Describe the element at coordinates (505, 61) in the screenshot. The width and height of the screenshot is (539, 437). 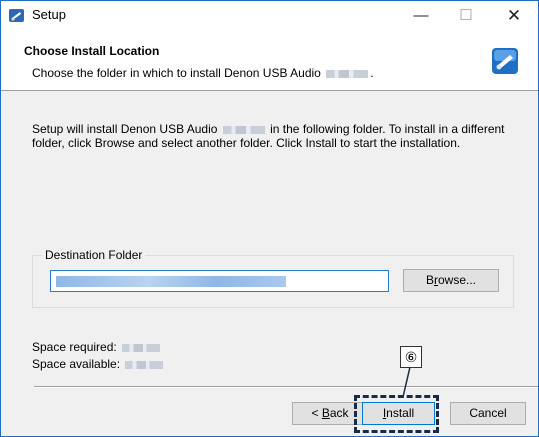
I see `installer-disk-icon` at that location.